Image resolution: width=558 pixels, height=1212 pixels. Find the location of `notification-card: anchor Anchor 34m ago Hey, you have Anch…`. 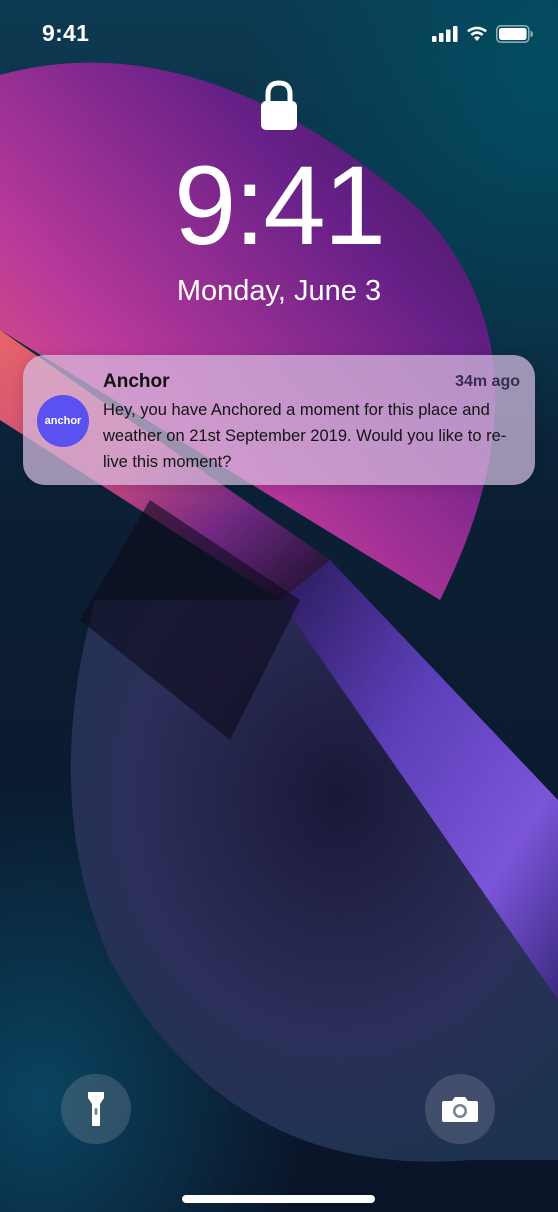

notification-card: anchor Anchor 34m ago Hey, you have Anch… is located at coordinates (279, 420).